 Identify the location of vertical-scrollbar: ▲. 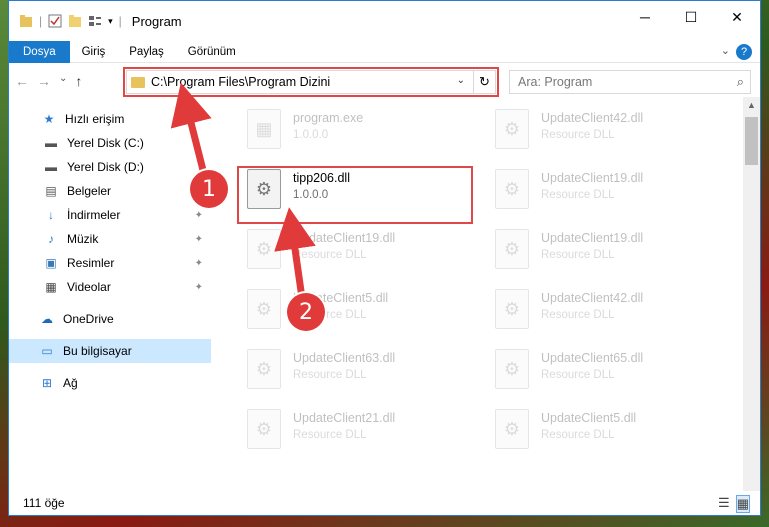
(751, 294).